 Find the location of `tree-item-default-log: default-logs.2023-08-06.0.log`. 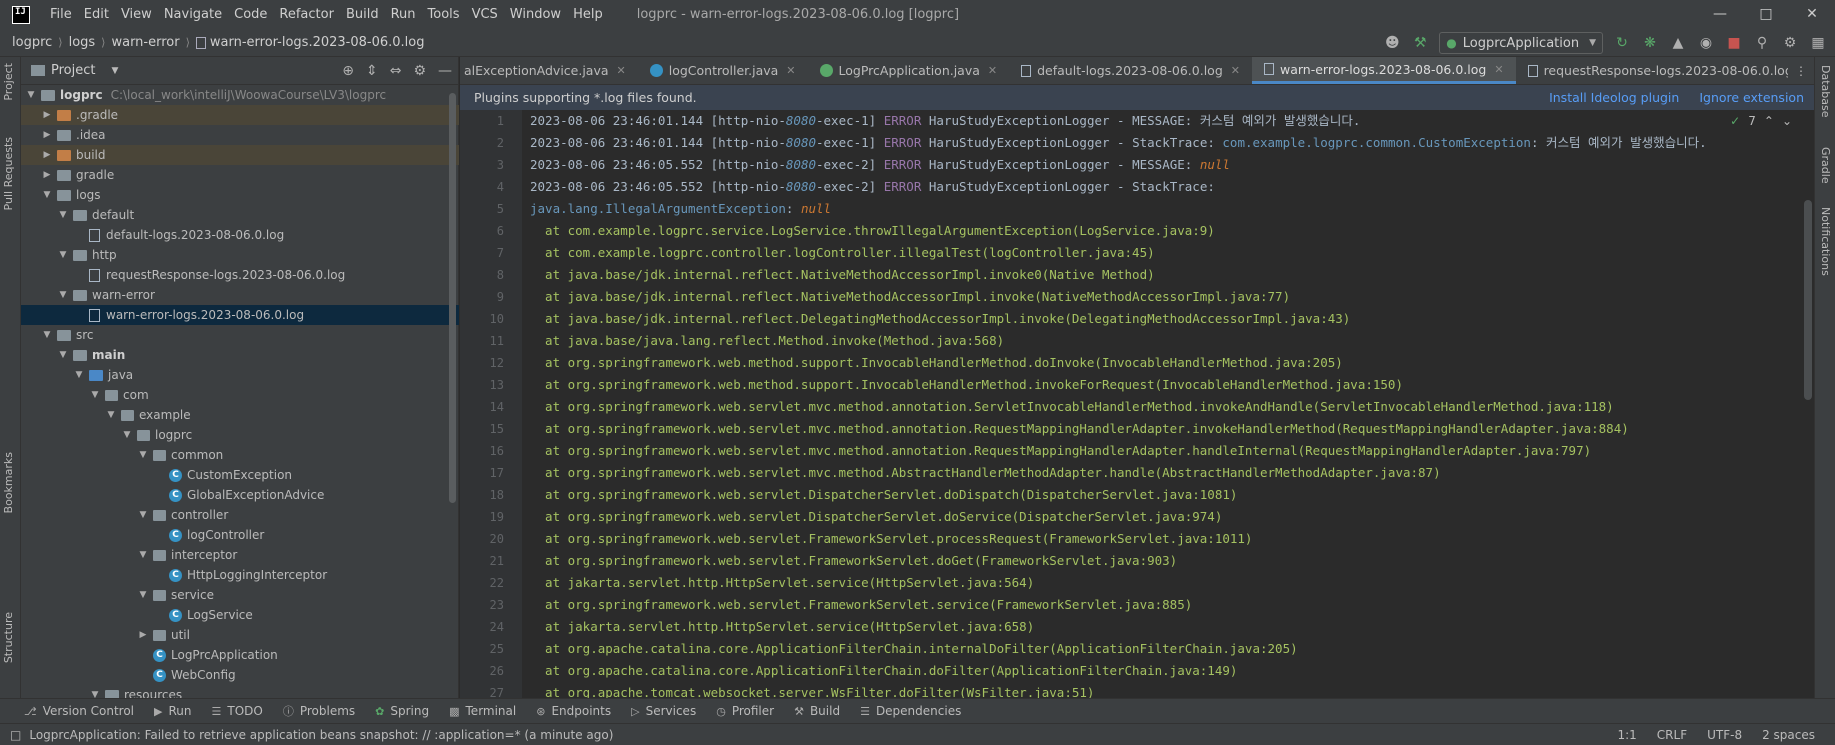

tree-item-default-log: default-logs.2023-08-06.0.log is located at coordinates (240, 235).